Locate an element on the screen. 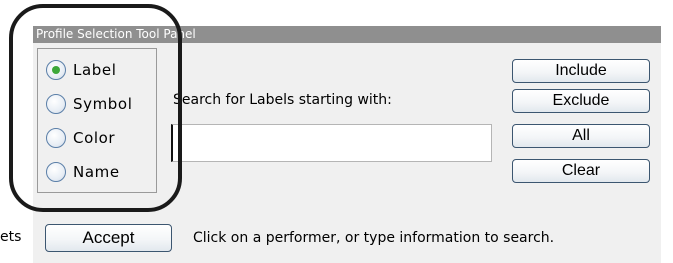 This screenshot has width=673, height=263. radio-option-color: Color is located at coordinates (80, 138).